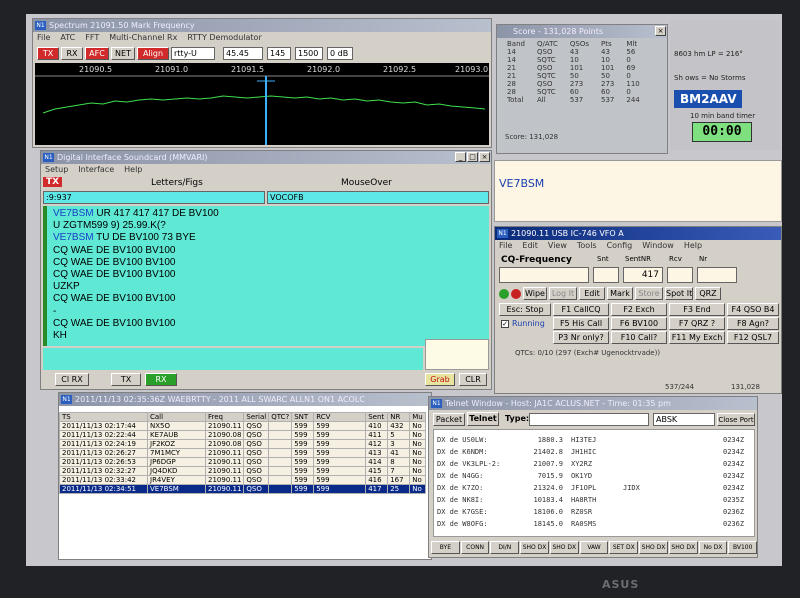 Image resolution: width=800 pixels, height=598 pixels. Describe the element at coordinates (143, 37) in the screenshot. I see `menu-multi-channel: Multi-Channel Rx` at that location.